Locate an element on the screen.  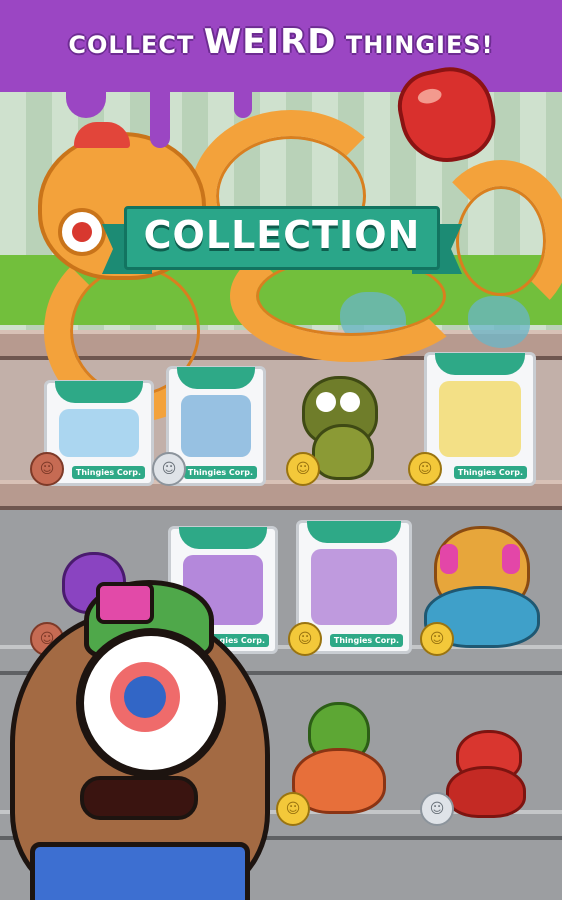
bronze-coin-icon: ☺ is located at coordinates (47, 469).